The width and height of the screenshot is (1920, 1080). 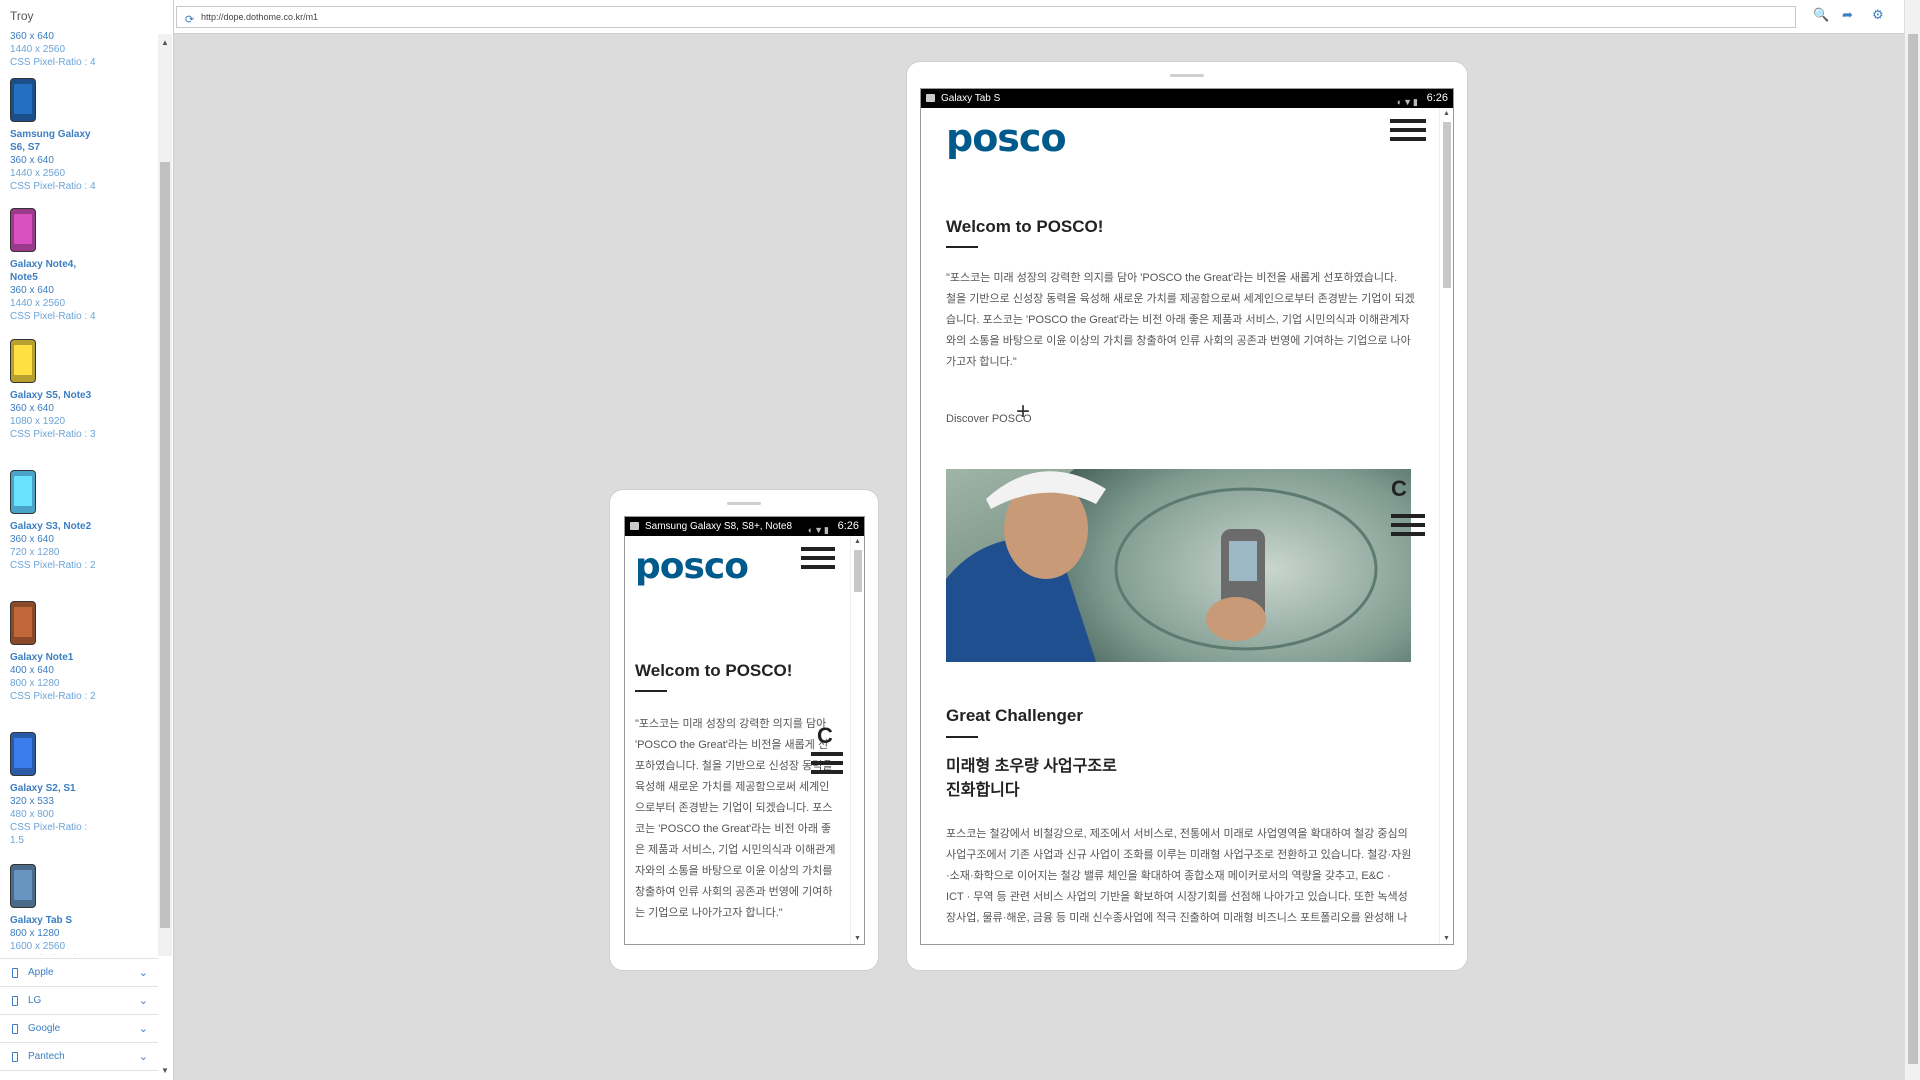 I want to click on text-line: 는 기업으로 나아가고자 합니다.", so click(x=709, y=913).